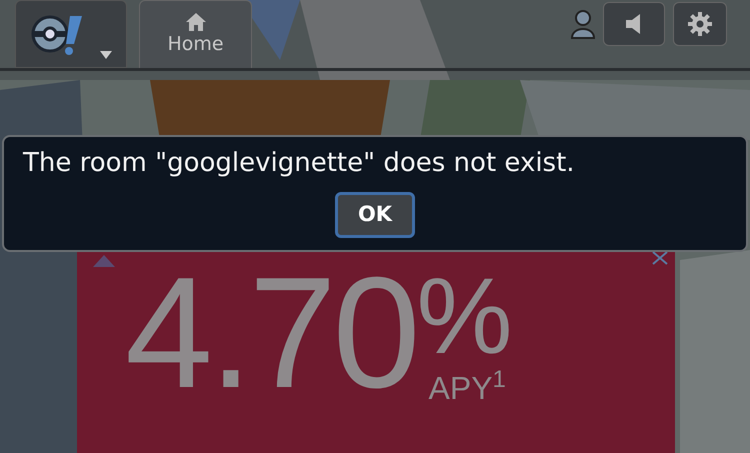 The height and width of the screenshot is (453, 750). I want to click on settings-button, so click(700, 24).